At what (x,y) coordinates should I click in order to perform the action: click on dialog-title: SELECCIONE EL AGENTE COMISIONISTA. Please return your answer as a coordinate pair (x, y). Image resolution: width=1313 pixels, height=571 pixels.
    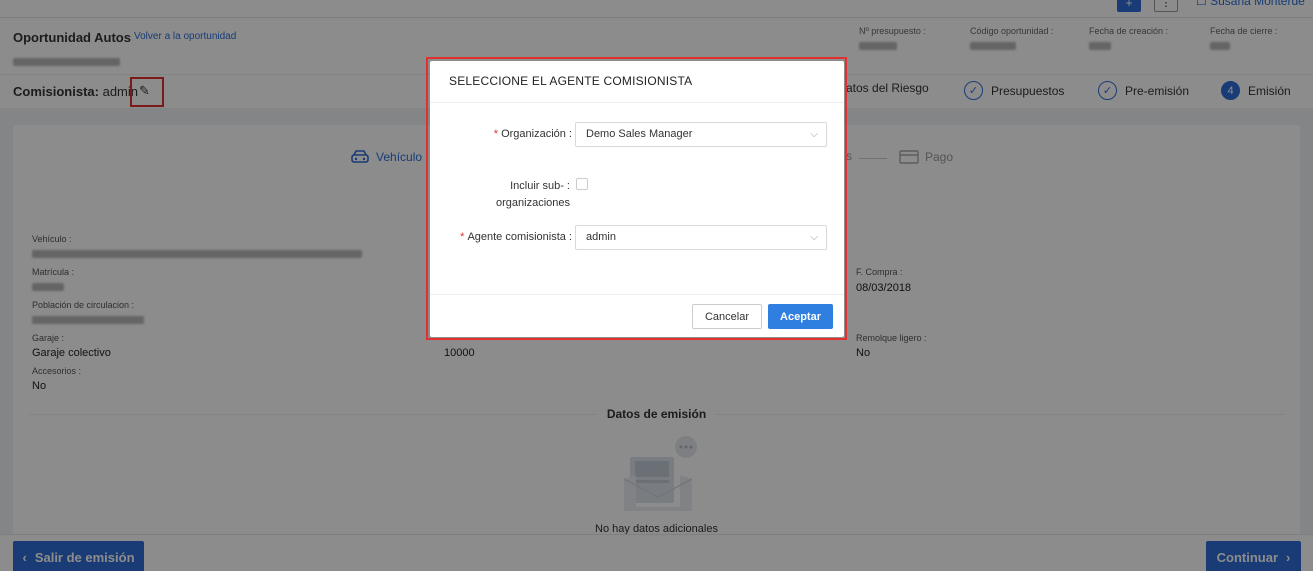
    Looking at the image, I should click on (571, 81).